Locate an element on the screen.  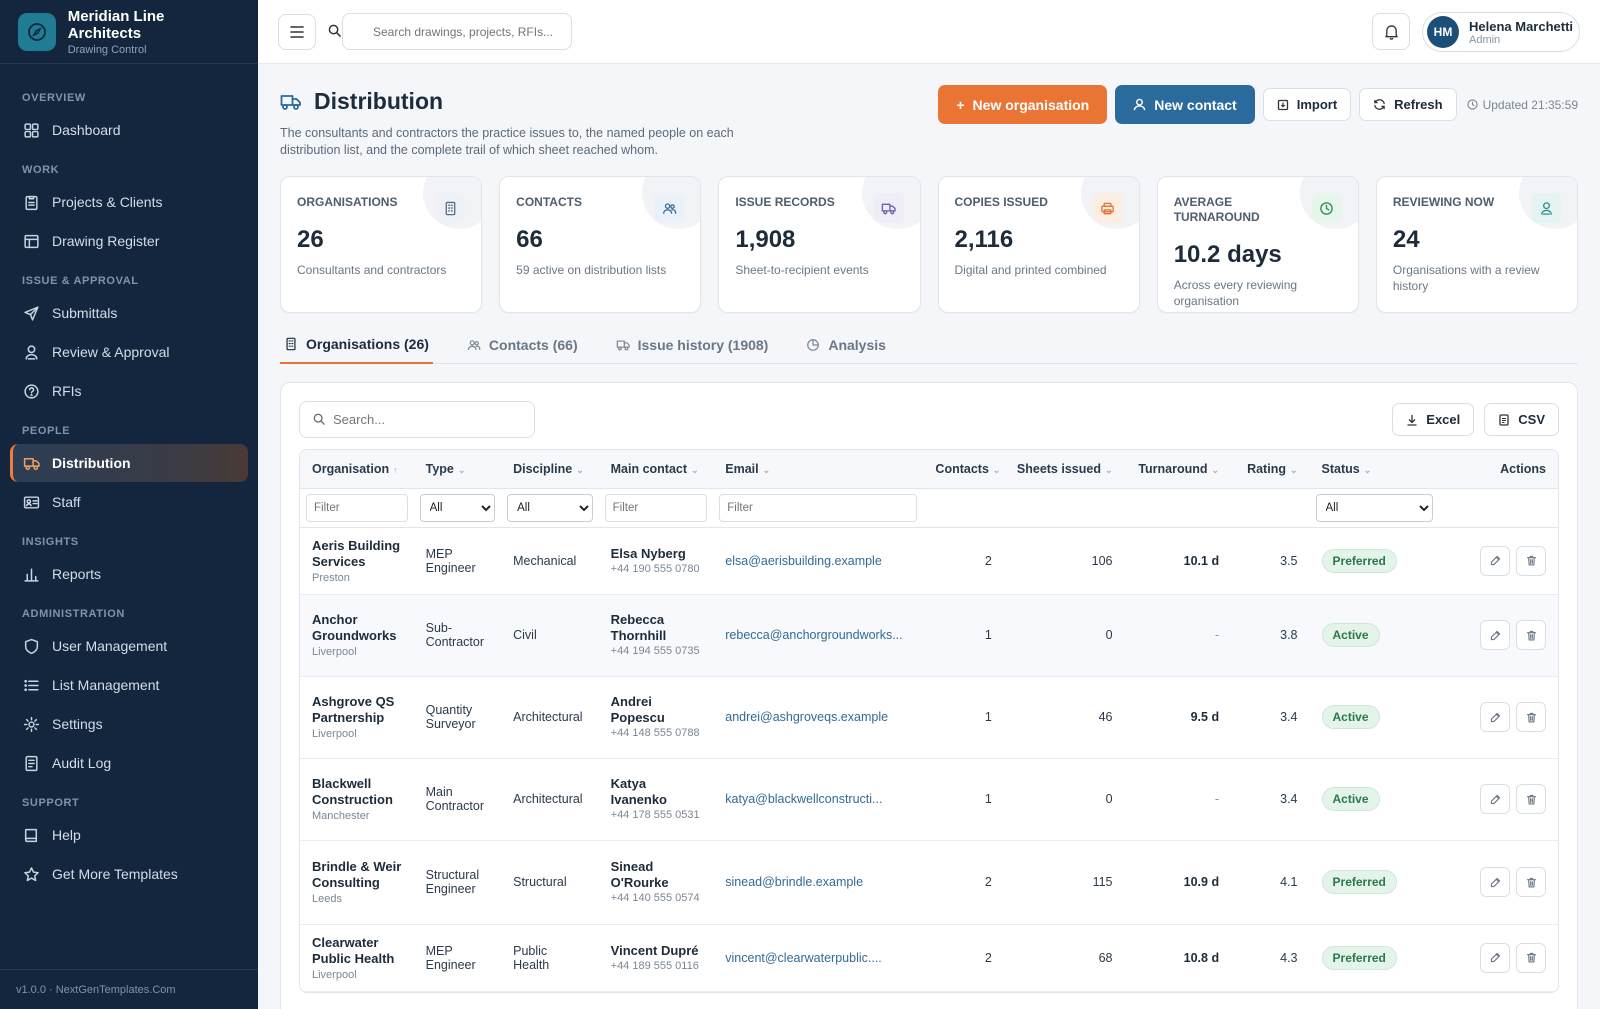
export-csv-button: CSV is located at coordinates (1521, 419).